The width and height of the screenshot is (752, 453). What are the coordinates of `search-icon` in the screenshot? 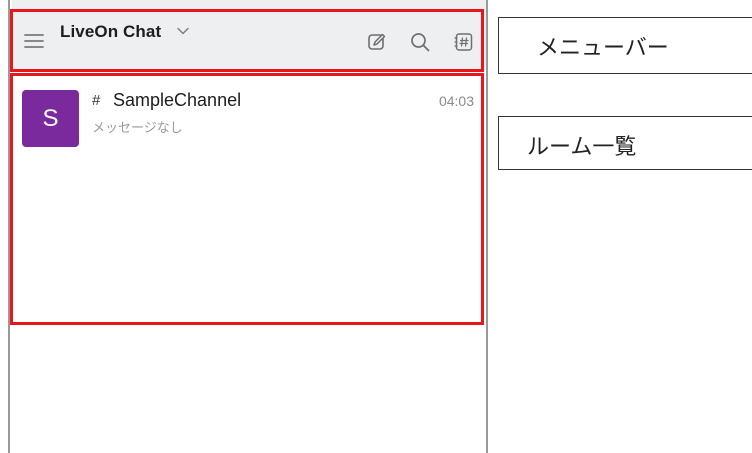 It's located at (420, 42).